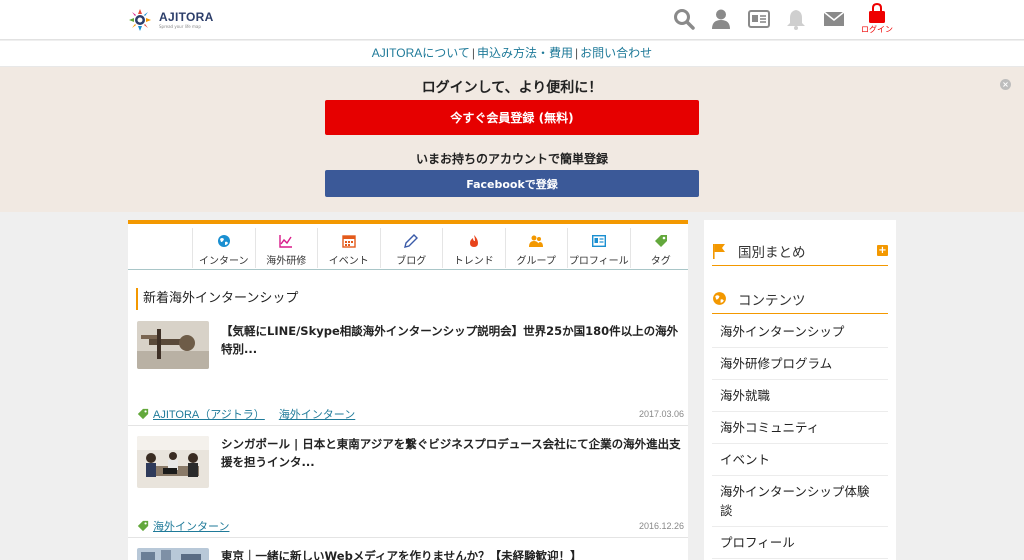 Image resolution: width=1024 pixels, height=560 pixels. I want to click on tab-blog: ブログ, so click(411, 248).